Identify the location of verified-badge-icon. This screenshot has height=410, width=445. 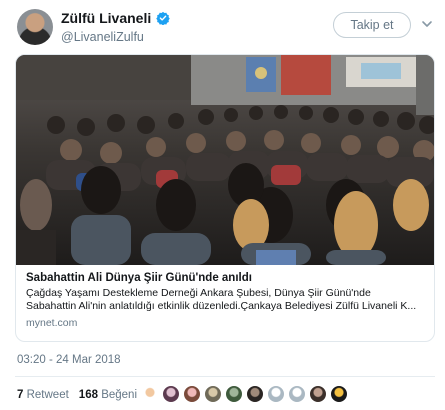
(163, 18).